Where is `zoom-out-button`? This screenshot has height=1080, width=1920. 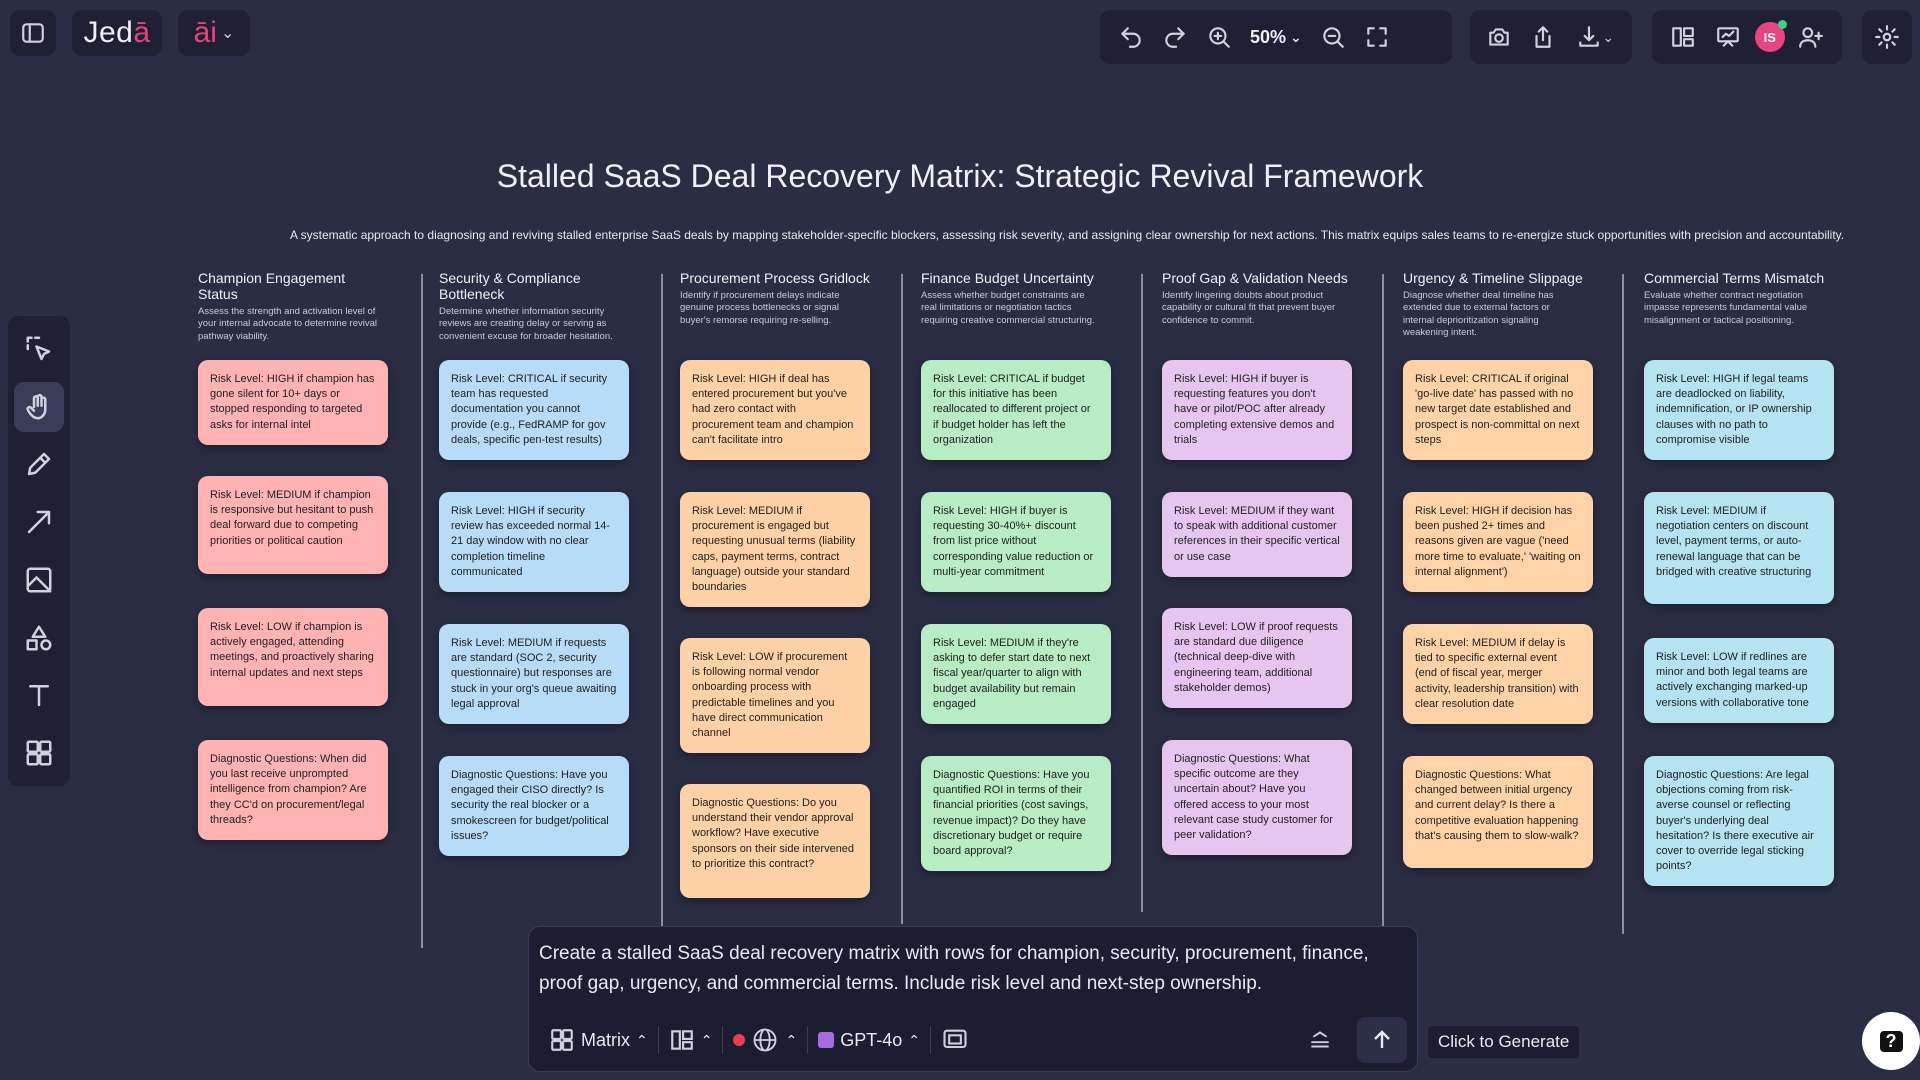
zoom-out-button is located at coordinates (1333, 37).